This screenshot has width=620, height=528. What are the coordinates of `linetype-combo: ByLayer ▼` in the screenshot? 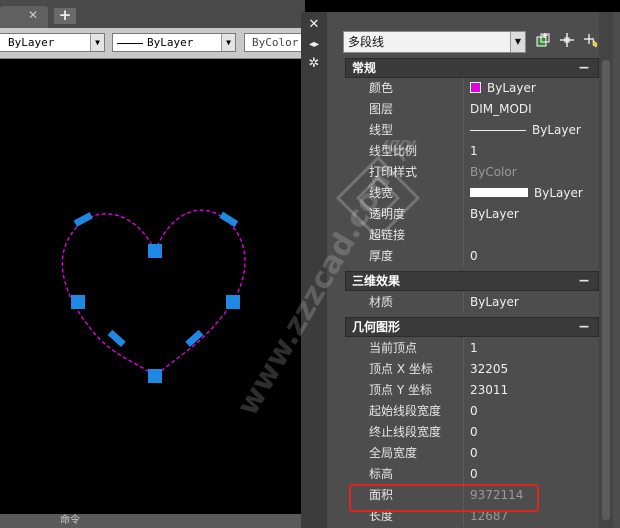 It's located at (174, 42).